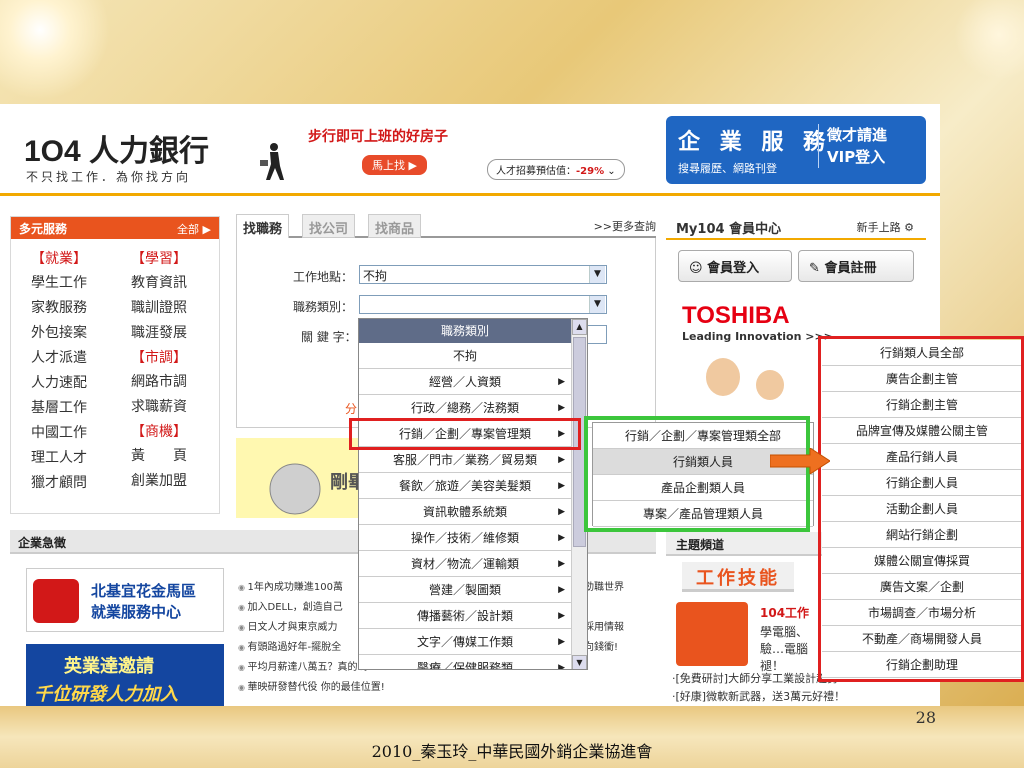  I want to click on category-label: 職務類別：, so click(323, 307).